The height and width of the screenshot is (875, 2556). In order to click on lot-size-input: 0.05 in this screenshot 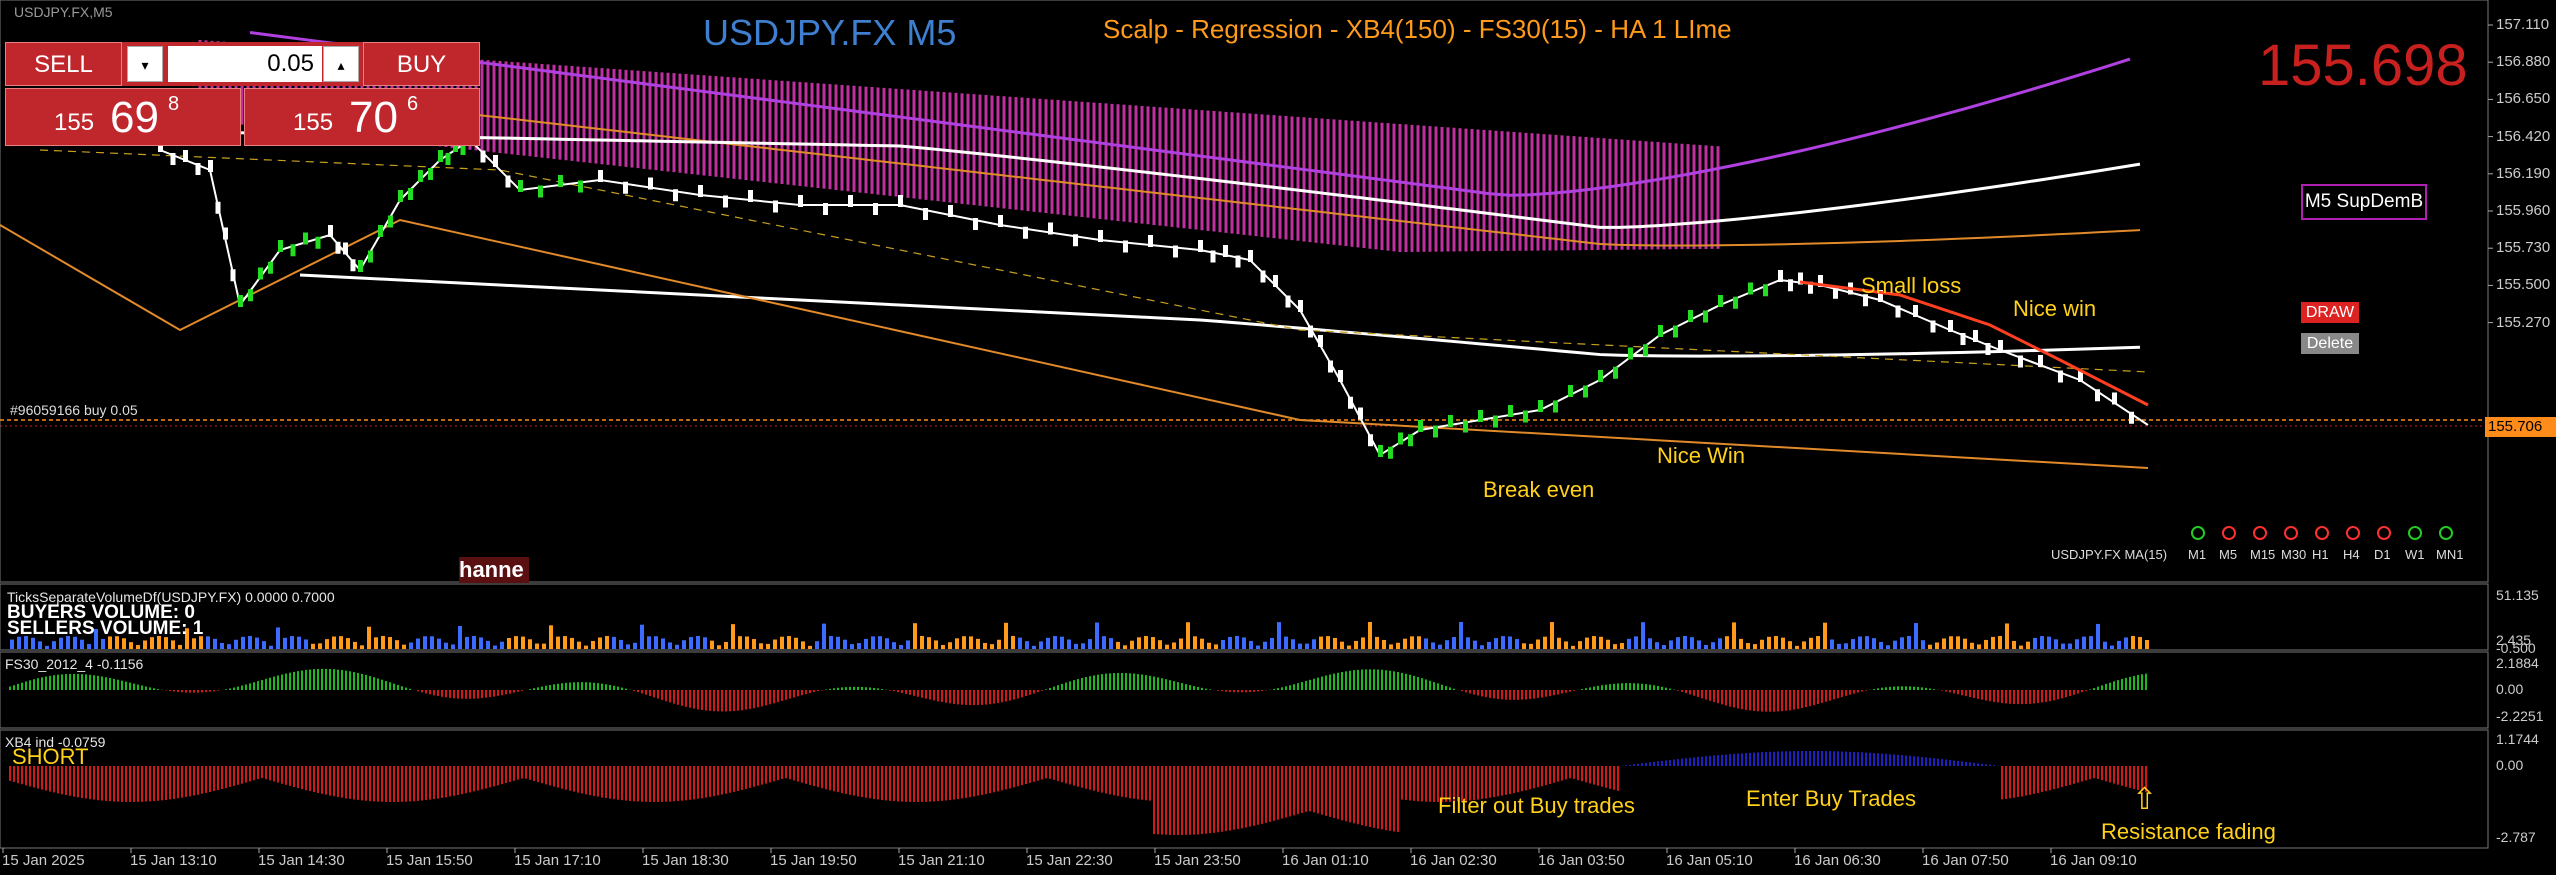, I will do `click(245, 64)`.